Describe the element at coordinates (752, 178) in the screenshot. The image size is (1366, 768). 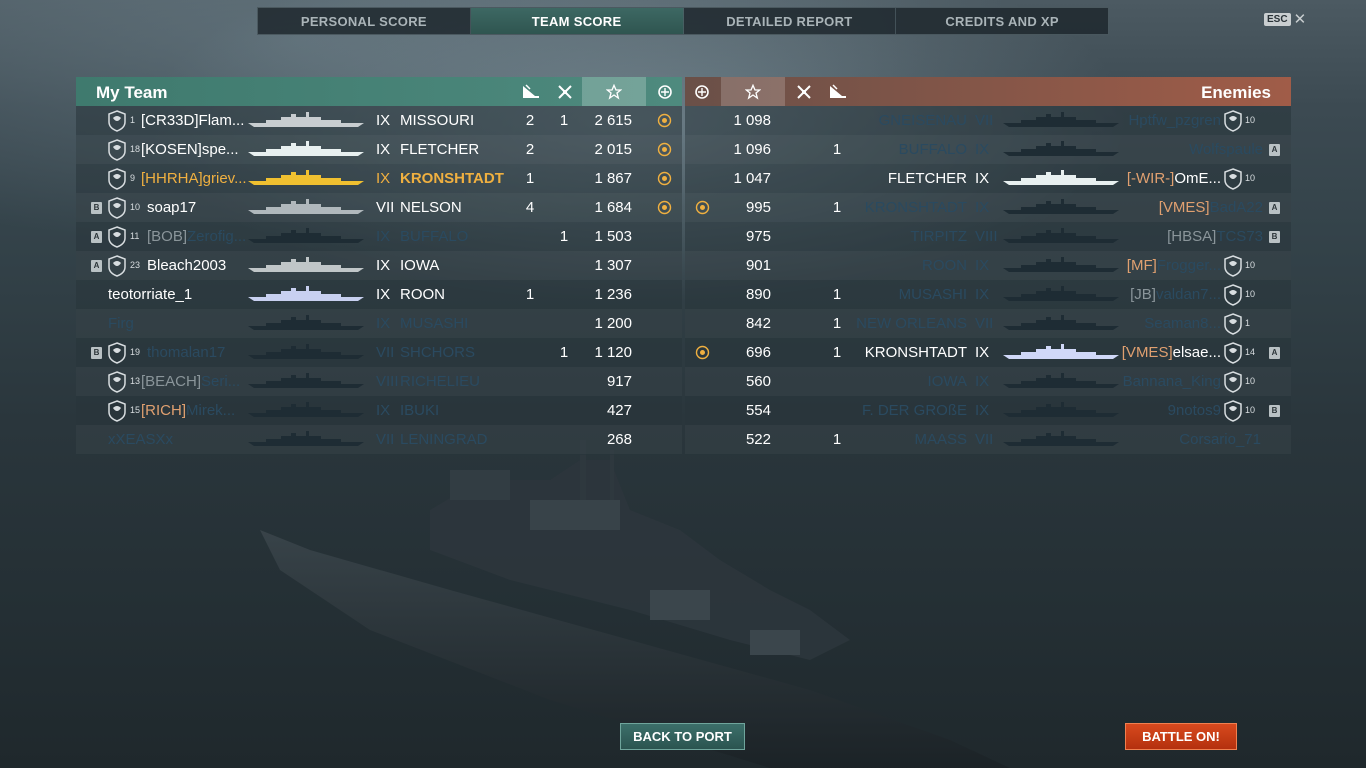
I see `score-value: 1 047` at that location.